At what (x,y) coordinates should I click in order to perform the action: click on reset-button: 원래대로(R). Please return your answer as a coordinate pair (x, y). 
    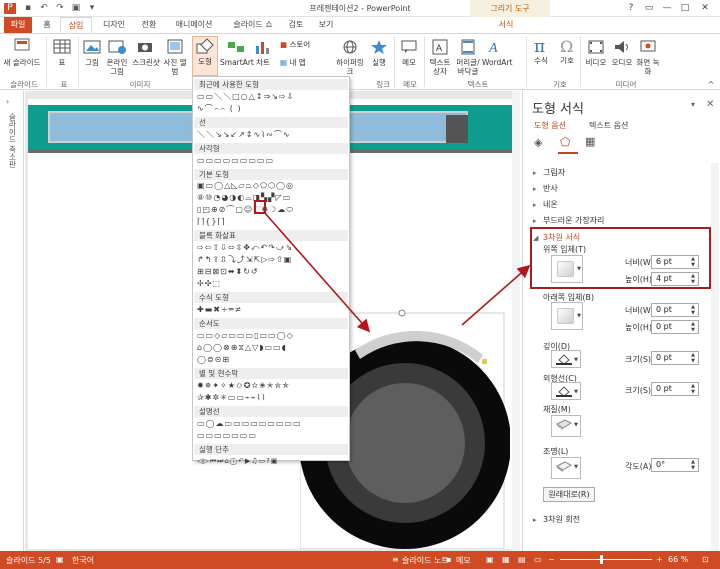
    Looking at the image, I should click on (569, 494).